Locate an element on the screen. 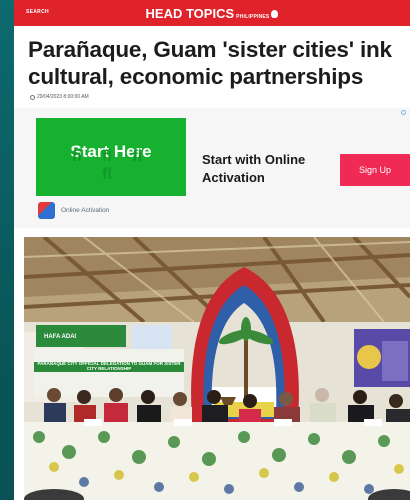  flame-icon is located at coordinates (275, 13).